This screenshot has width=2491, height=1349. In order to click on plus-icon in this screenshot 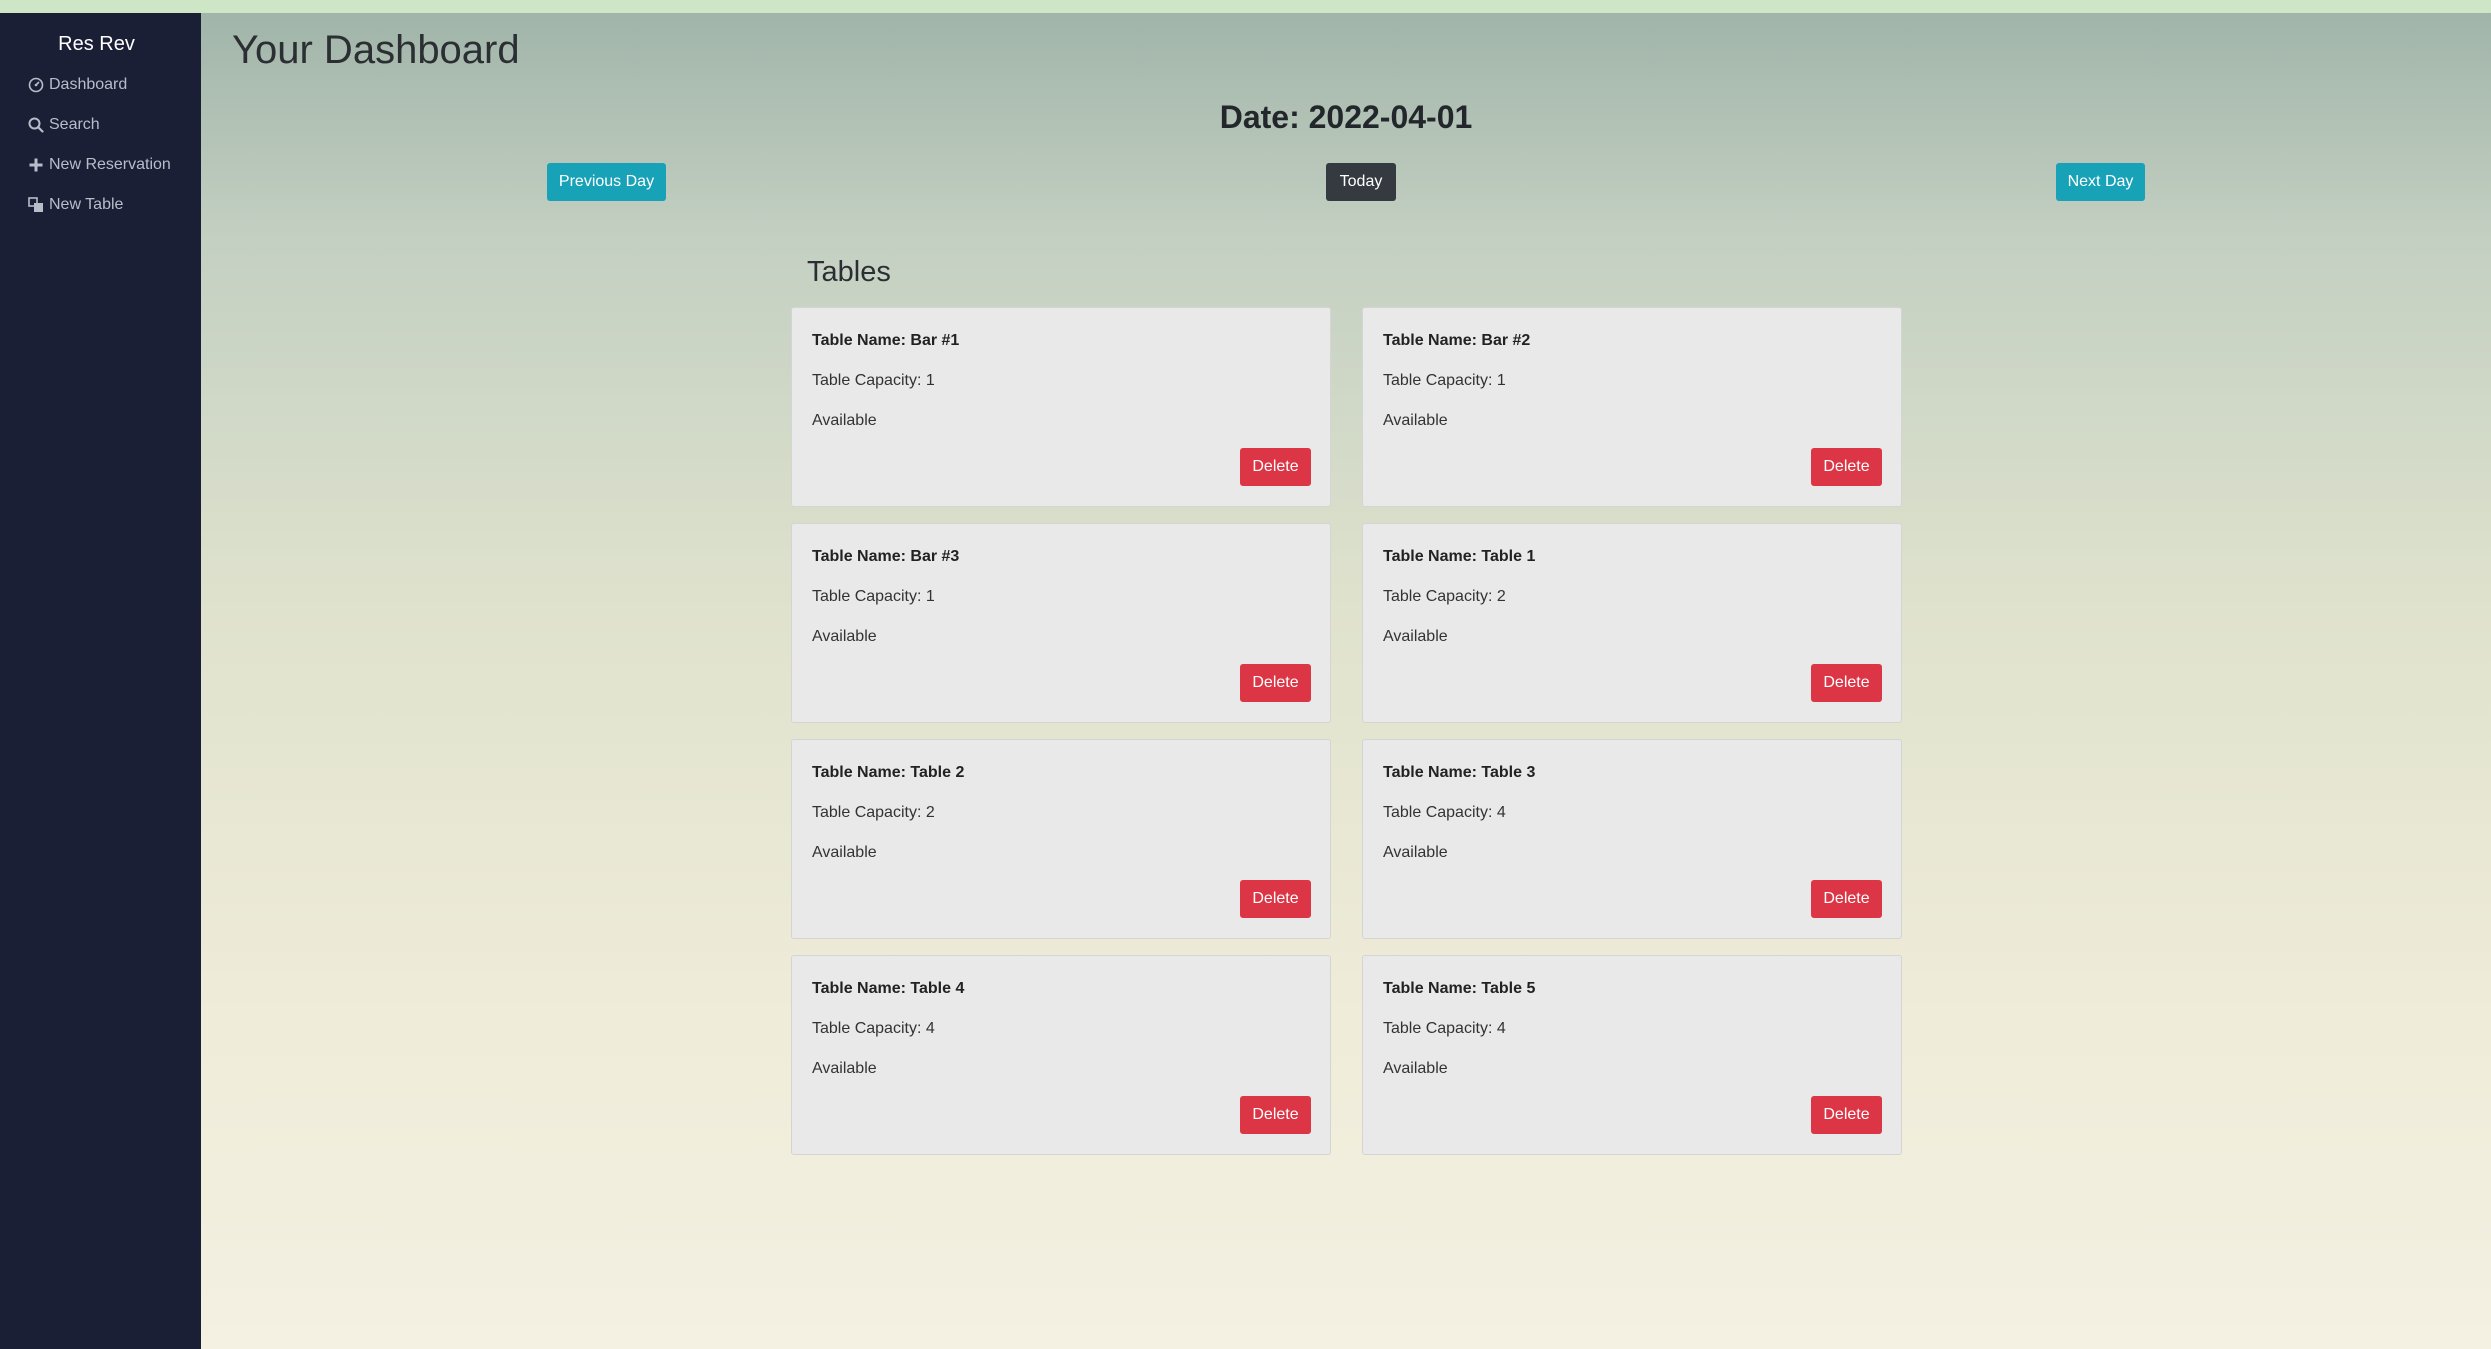, I will do `click(36, 165)`.